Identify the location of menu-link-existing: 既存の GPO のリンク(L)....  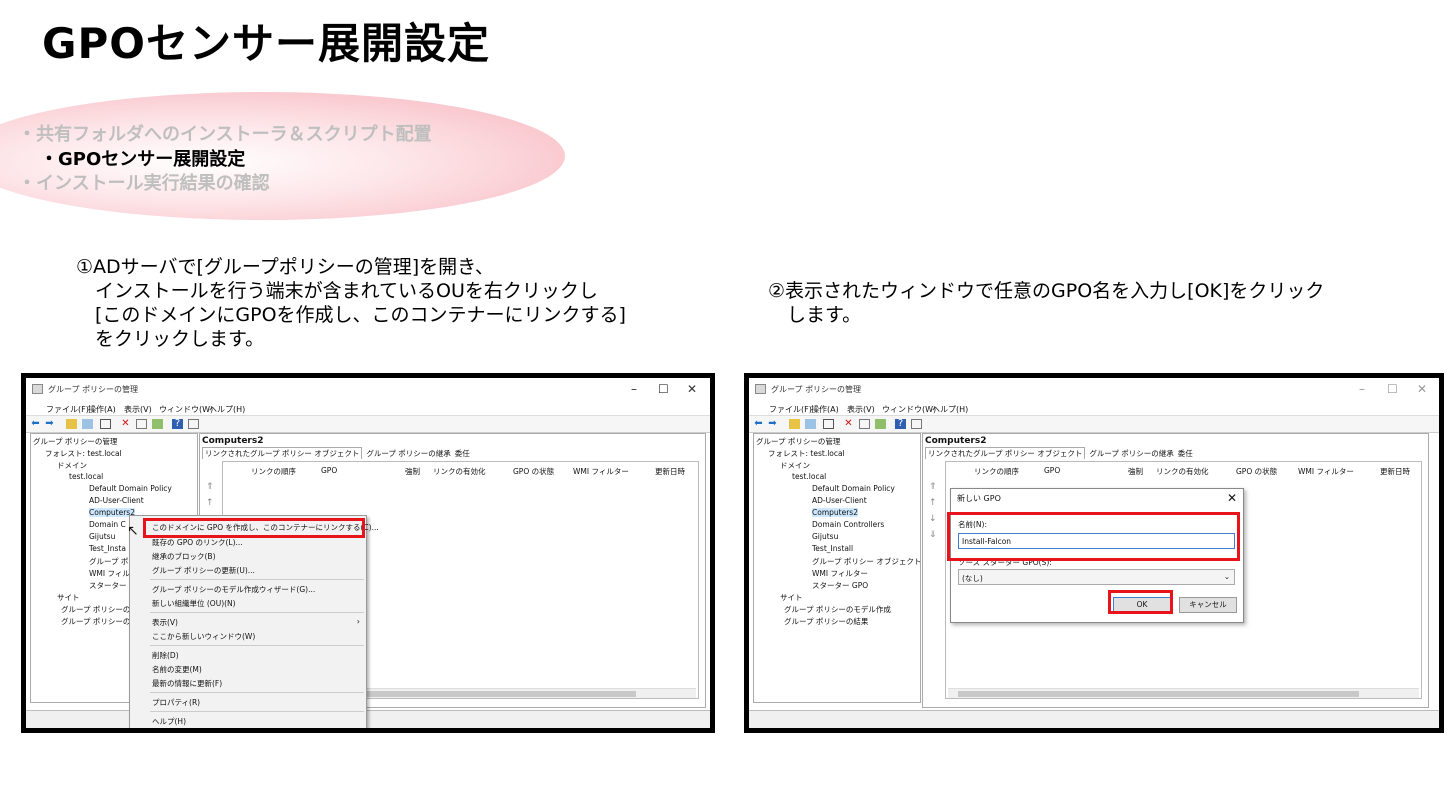
(197, 542).